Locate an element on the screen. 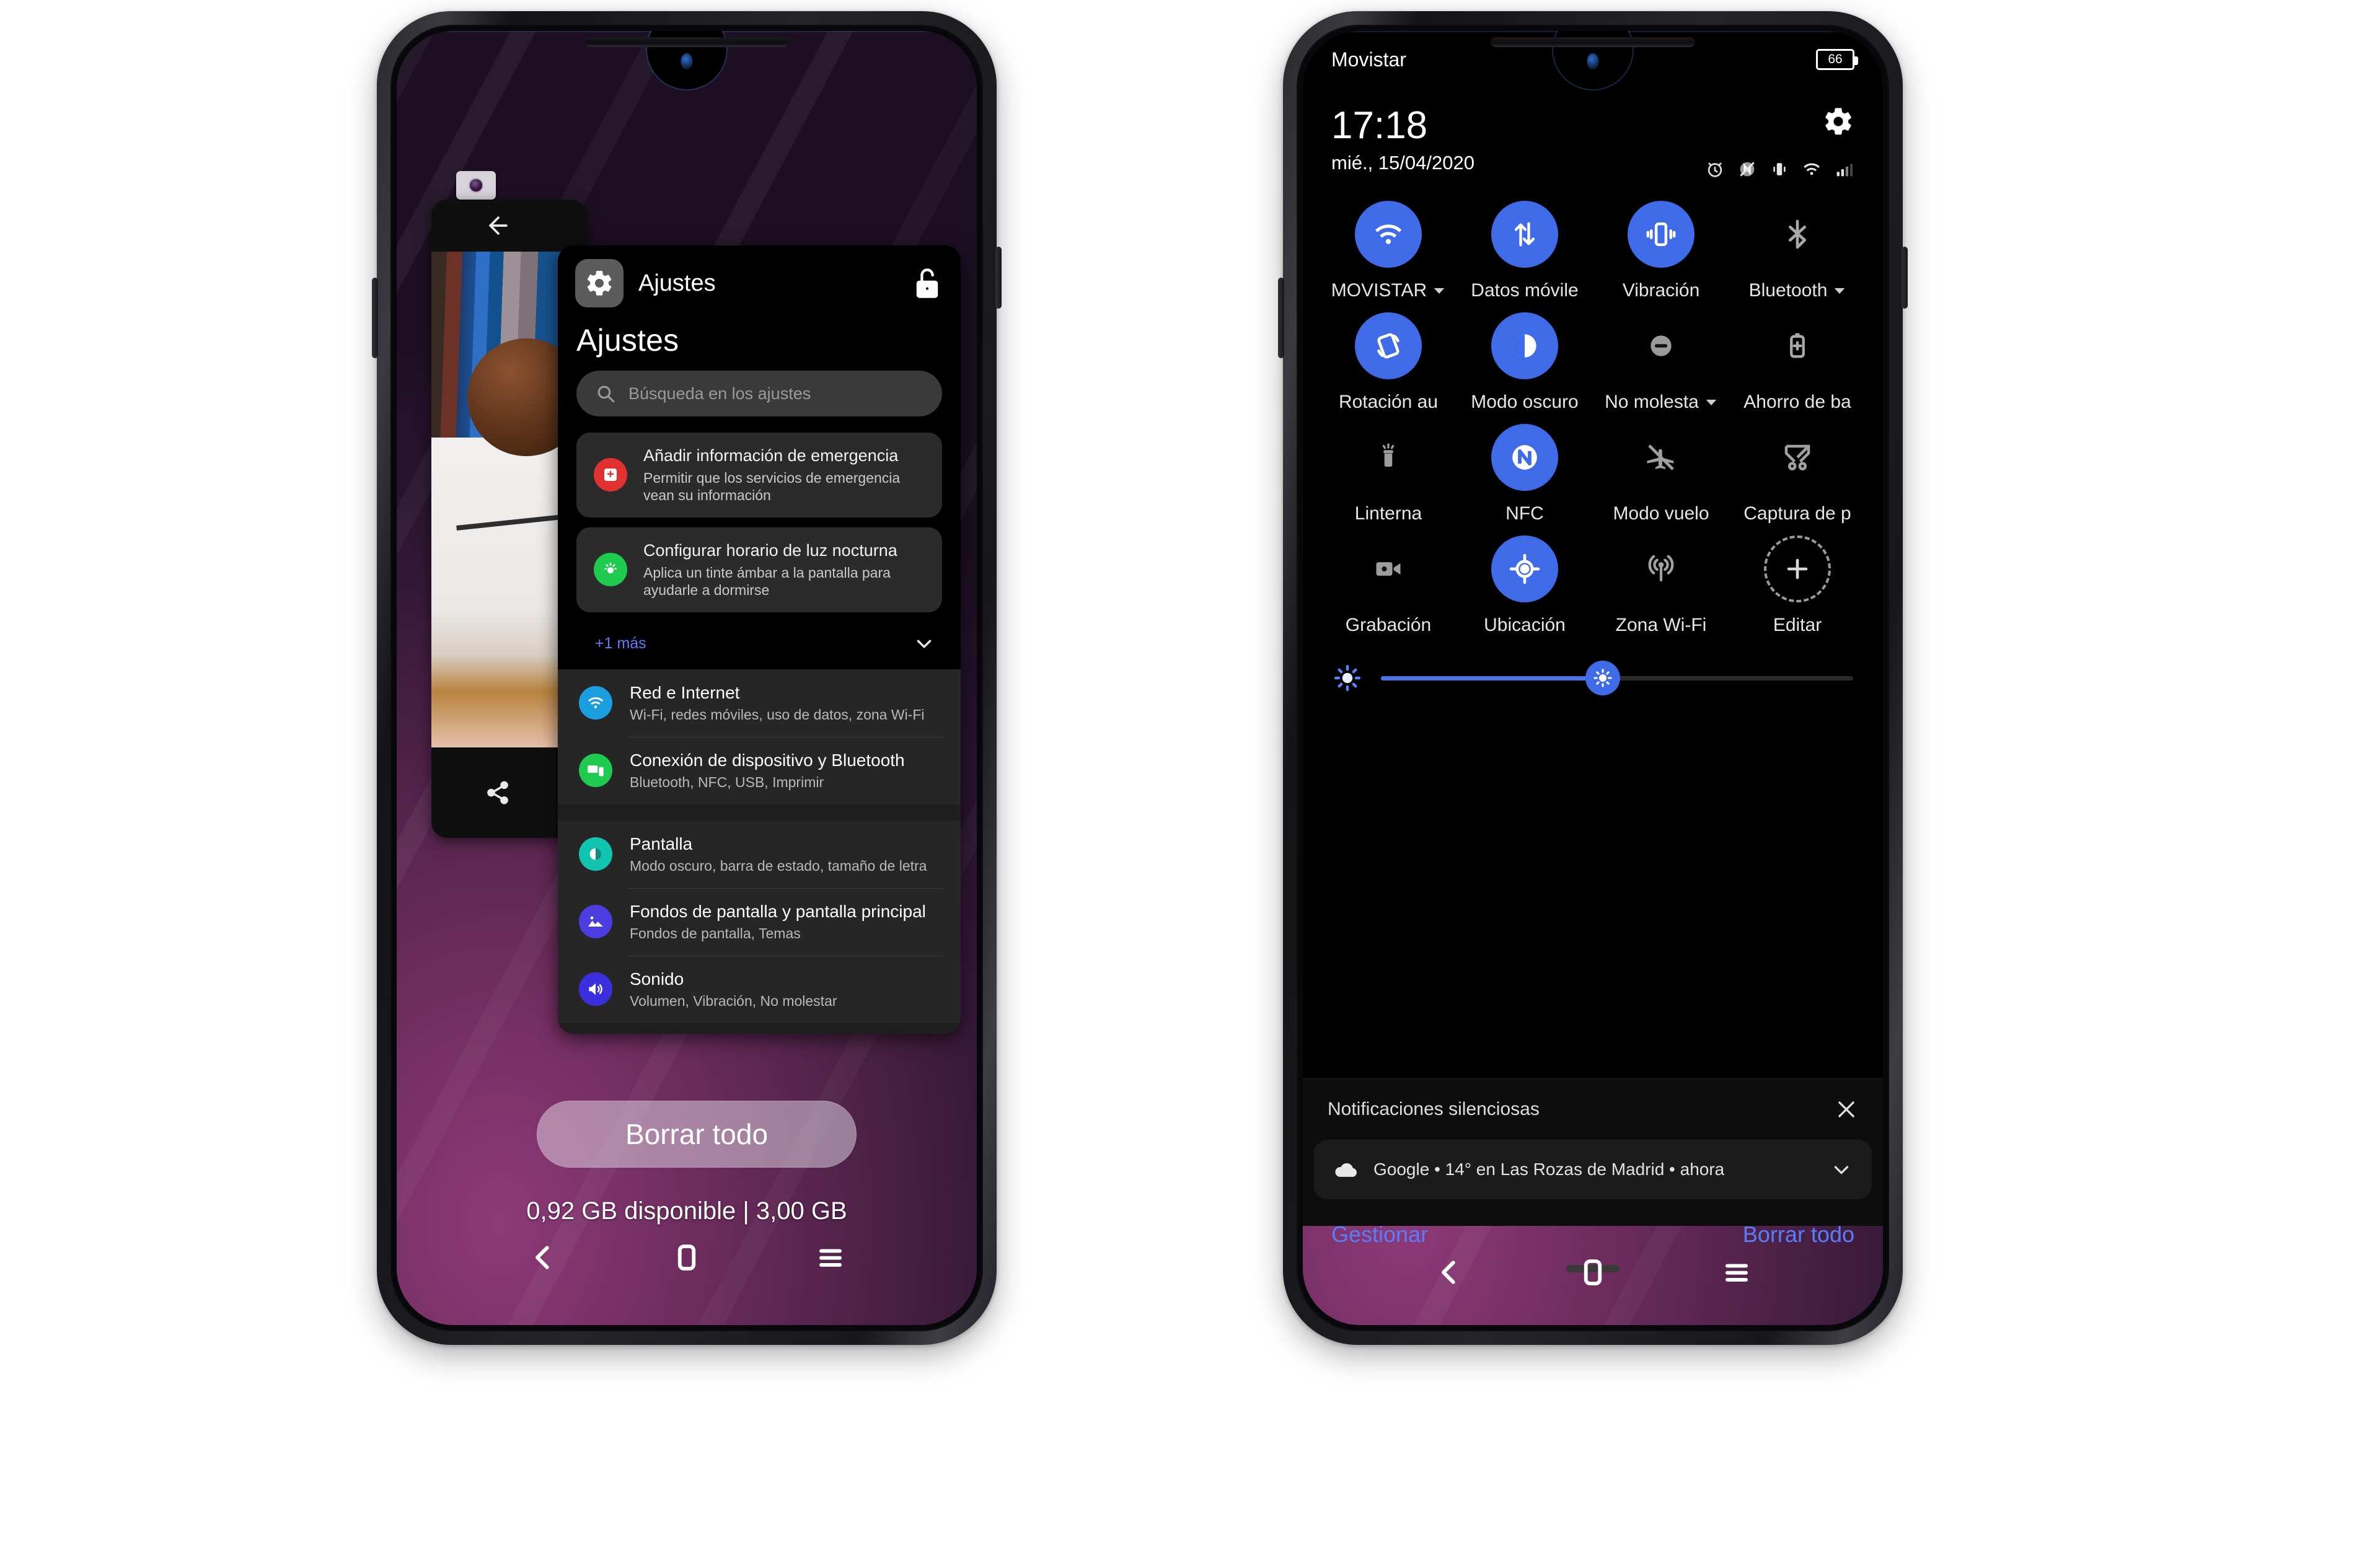 The width and height of the screenshot is (2380, 1568). settings-app-label: Ajustes is located at coordinates (677, 283).